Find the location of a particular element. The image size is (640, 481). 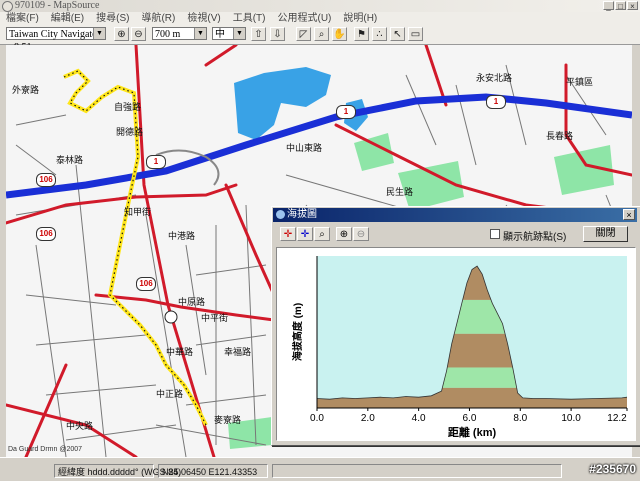

menu-file: 檔案(F) is located at coordinates (22, 18).